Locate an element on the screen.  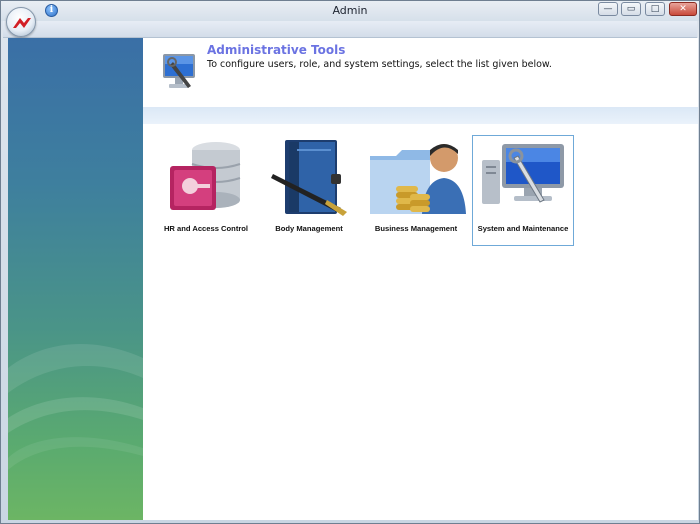
header-band is located at coordinates (420, 115).